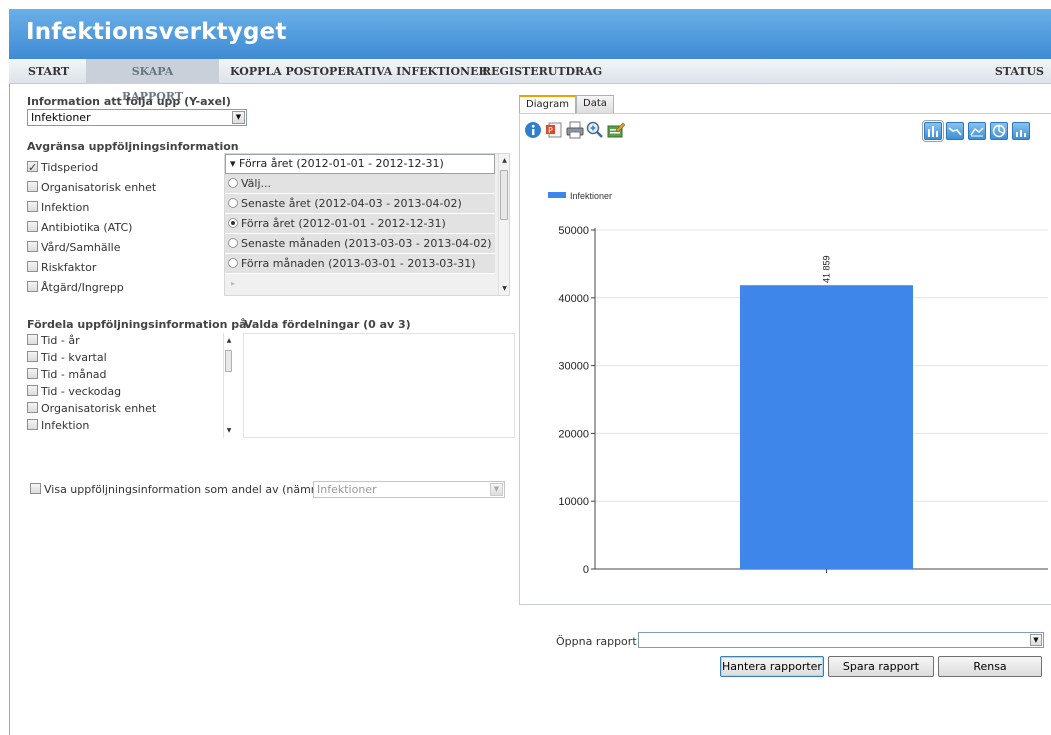 The width and height of the screenshot is (1051, 735). What do you see at coordinates (91, 408) in the screenshot?
I see `distribute-item-organisatorisk: Organisatorisk enhet` at bounding box center [91, 408].